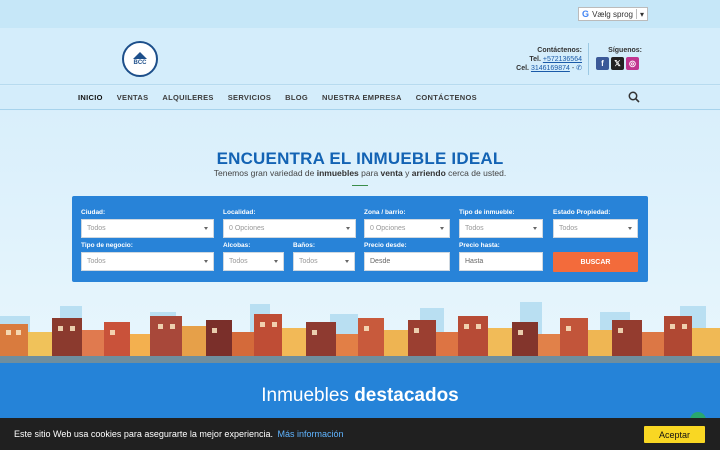 The image size is (720, 450). What do you see at coordinates (296, 97) in the screenshot?
I see `nav-item-blog: BLOG` at bounding box center [296, 97].